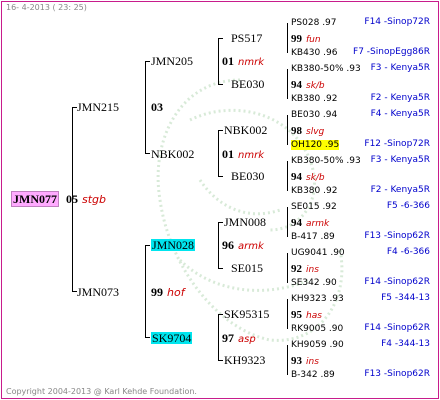  I want to click on g3-meta-4: 94 sk/b, so click(308, 177).